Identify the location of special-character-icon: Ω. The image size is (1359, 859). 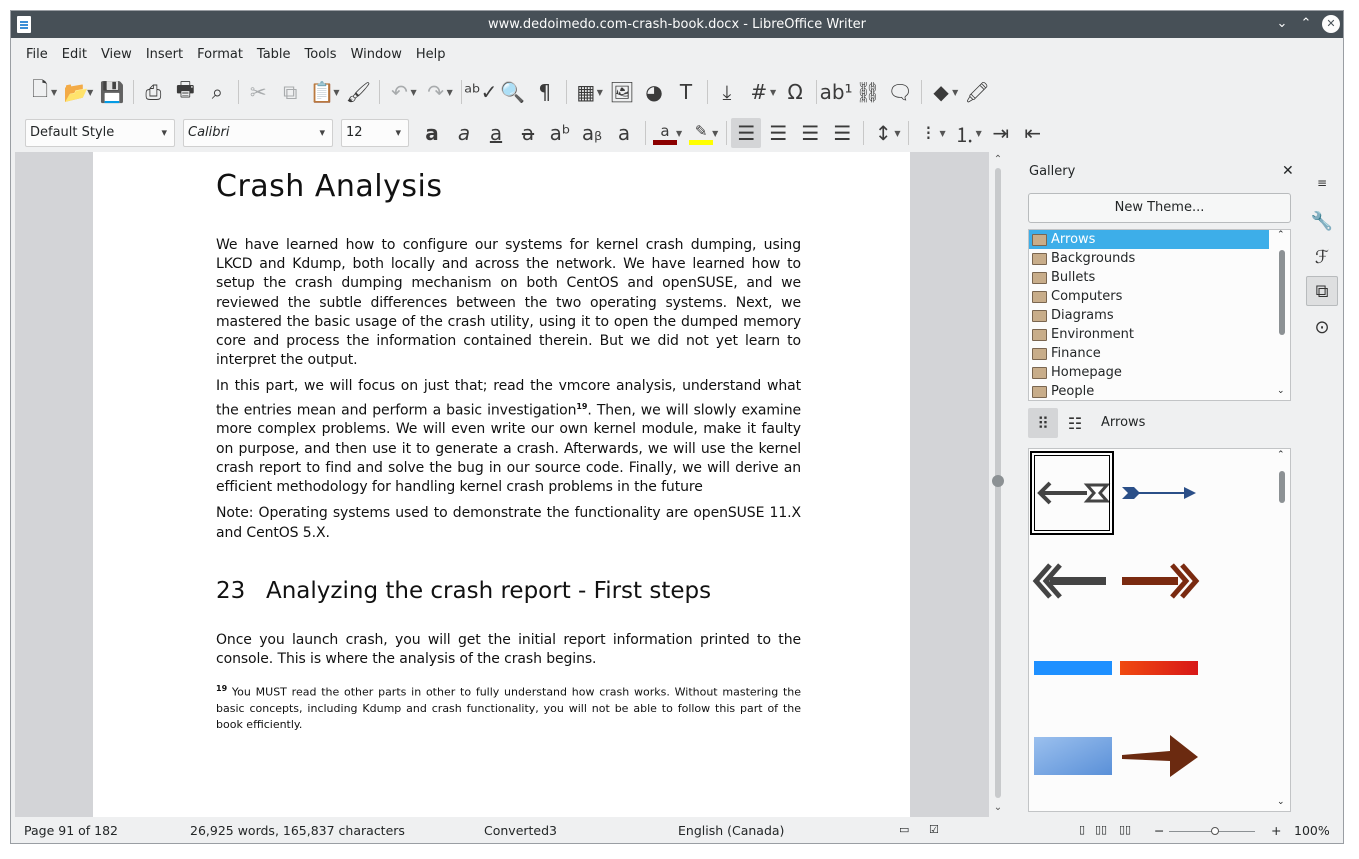
(795, 92).